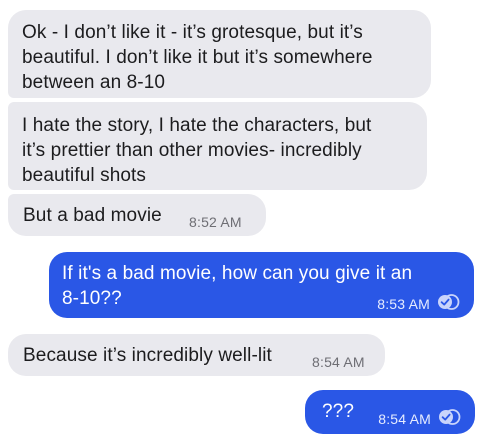  Describe the element at coordinates (94, 82) in the screenshot. I see `message-text-line: between an 8-10` at that location.